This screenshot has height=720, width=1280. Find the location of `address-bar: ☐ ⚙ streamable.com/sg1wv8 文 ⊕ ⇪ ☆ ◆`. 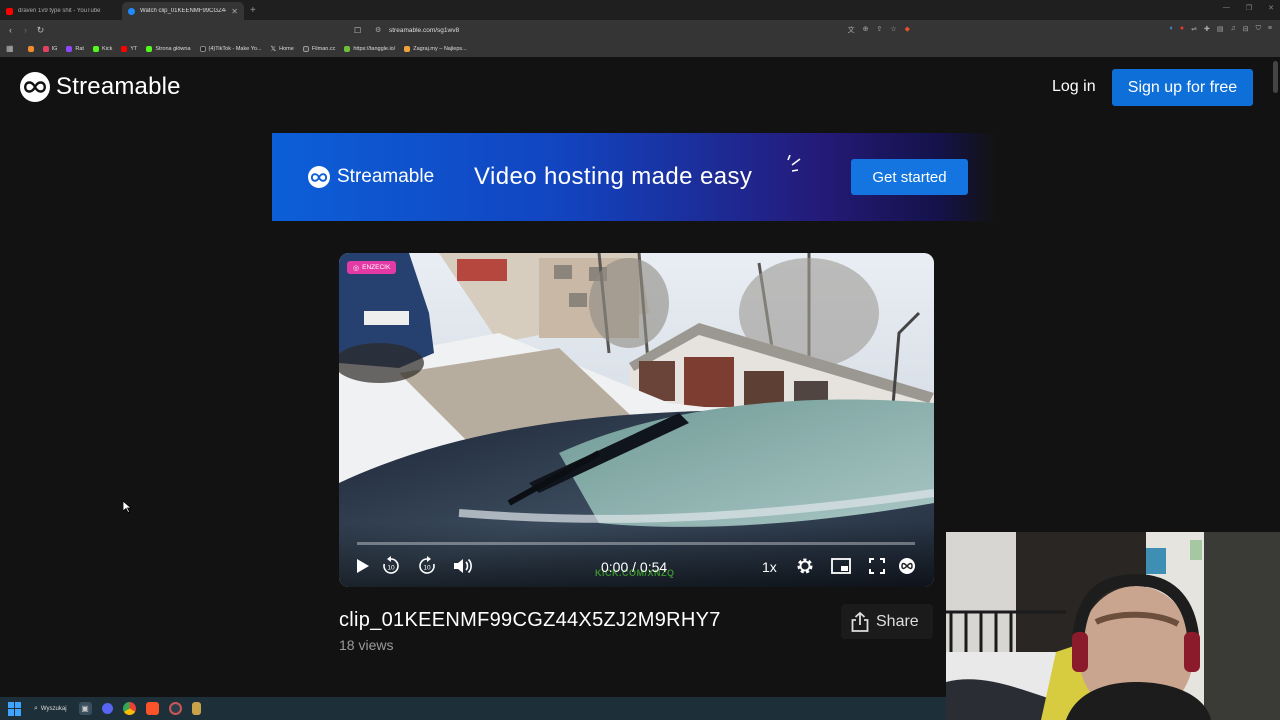

address-bar: ☐ ⚙ streamable.com/sg1wv8 文 ⊕ ⇪ ☆ ◆ is located at coordinates (630, 30).